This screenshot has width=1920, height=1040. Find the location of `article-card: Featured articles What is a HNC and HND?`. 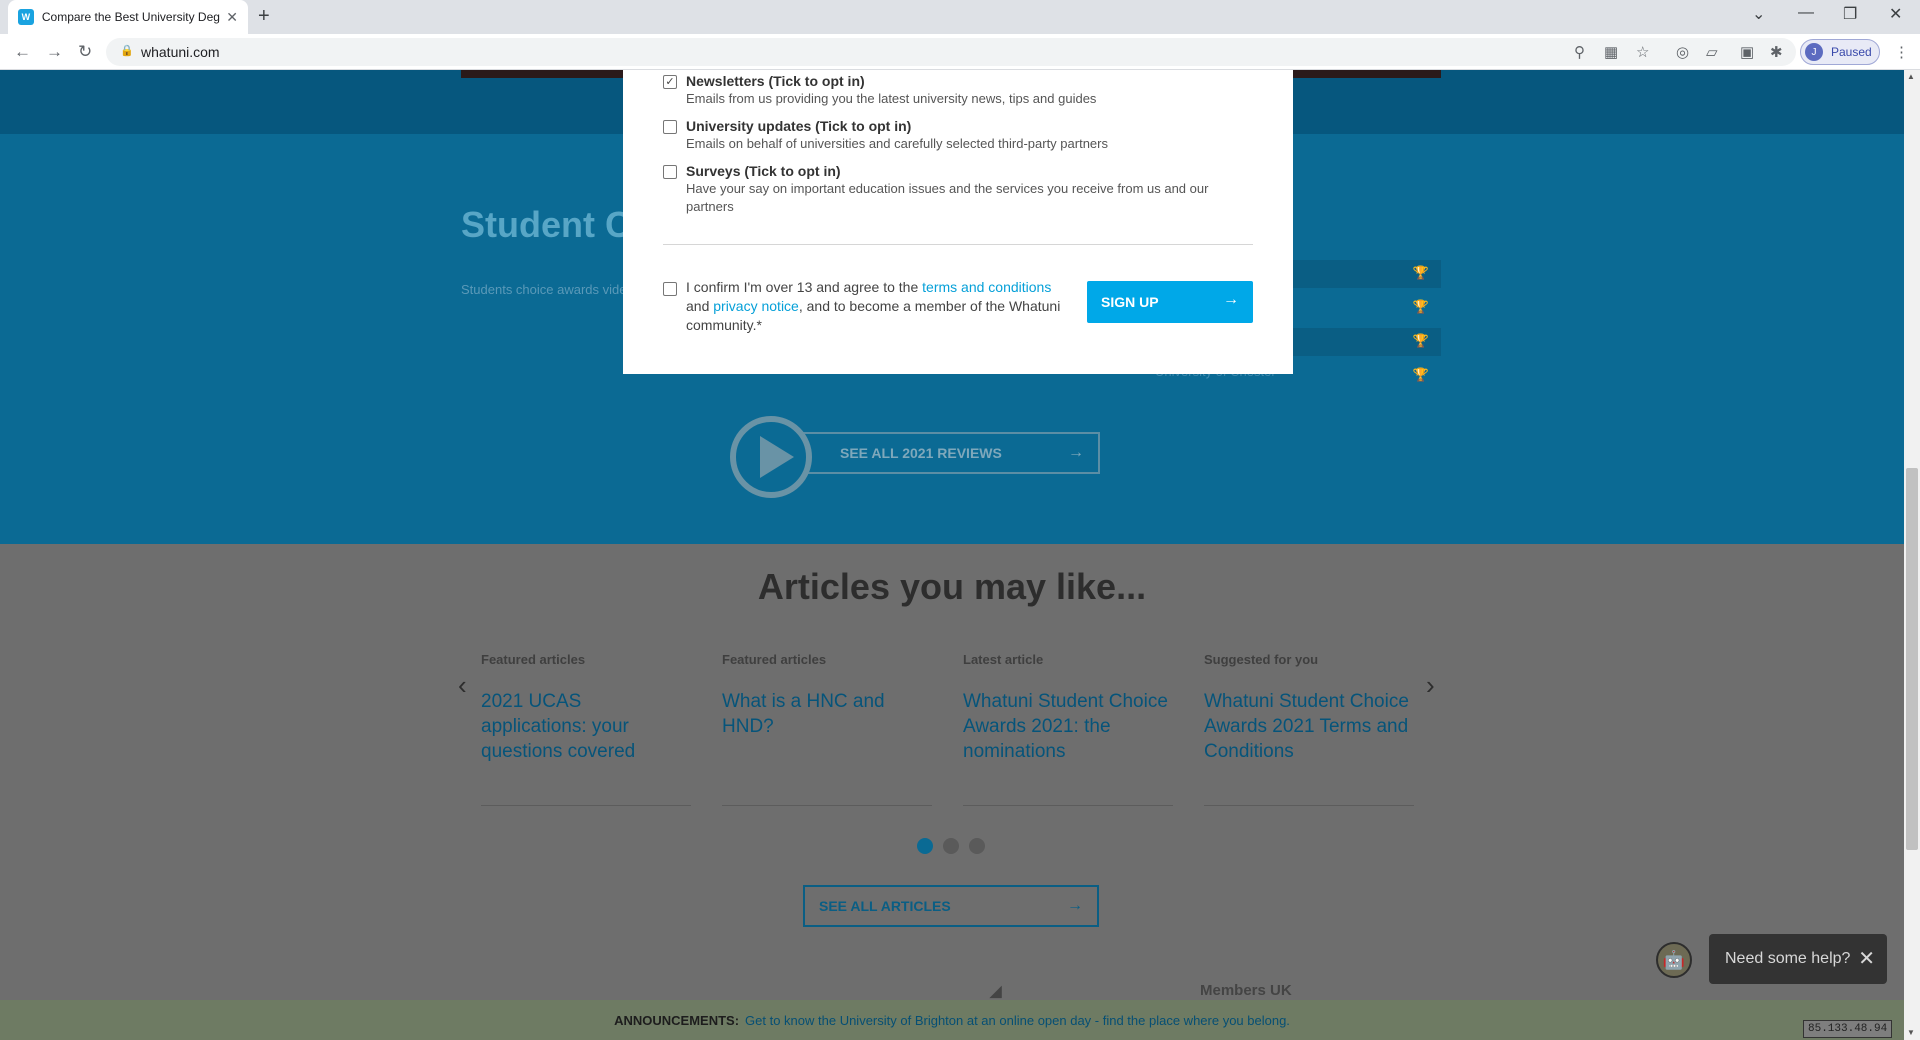

article-card: Featured articles What is a HNC and HND? is located at coordinates (827, 729).